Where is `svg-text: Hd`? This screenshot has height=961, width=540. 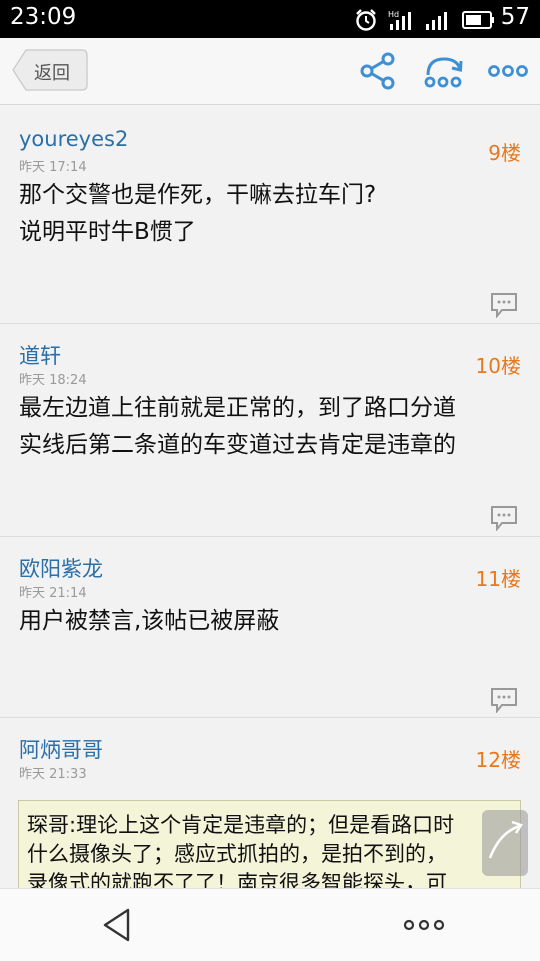
svg-text: Hd is located at coordinates (393, 14).